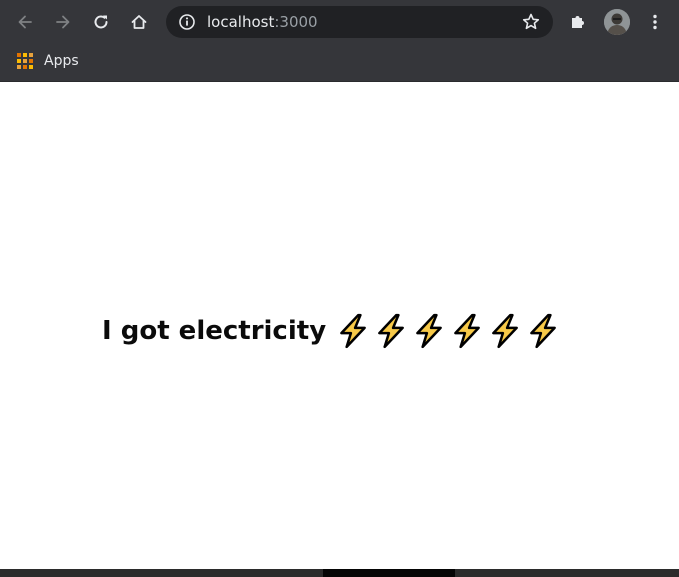 Image resolution: width=679 pixels, height=577 pixels. What do you see at coordinates (332, 331) in the screenshot?
I see `headline: I got electricity` at bounding box center [332, 331].